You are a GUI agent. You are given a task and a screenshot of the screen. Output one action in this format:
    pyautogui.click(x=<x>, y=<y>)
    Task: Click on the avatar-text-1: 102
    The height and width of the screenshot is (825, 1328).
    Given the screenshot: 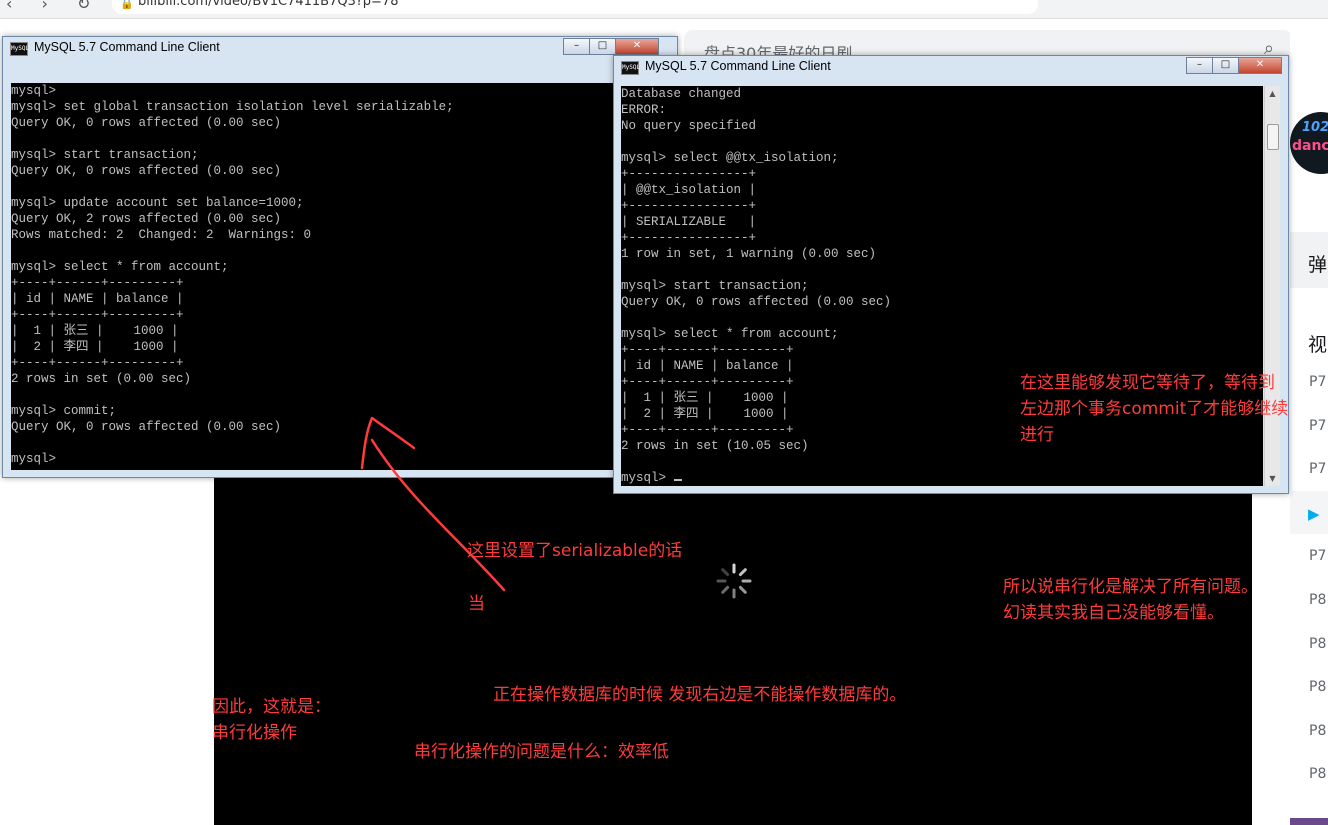 What is the action you would take?
    pyautogui.click(x=1315, y=127)
    